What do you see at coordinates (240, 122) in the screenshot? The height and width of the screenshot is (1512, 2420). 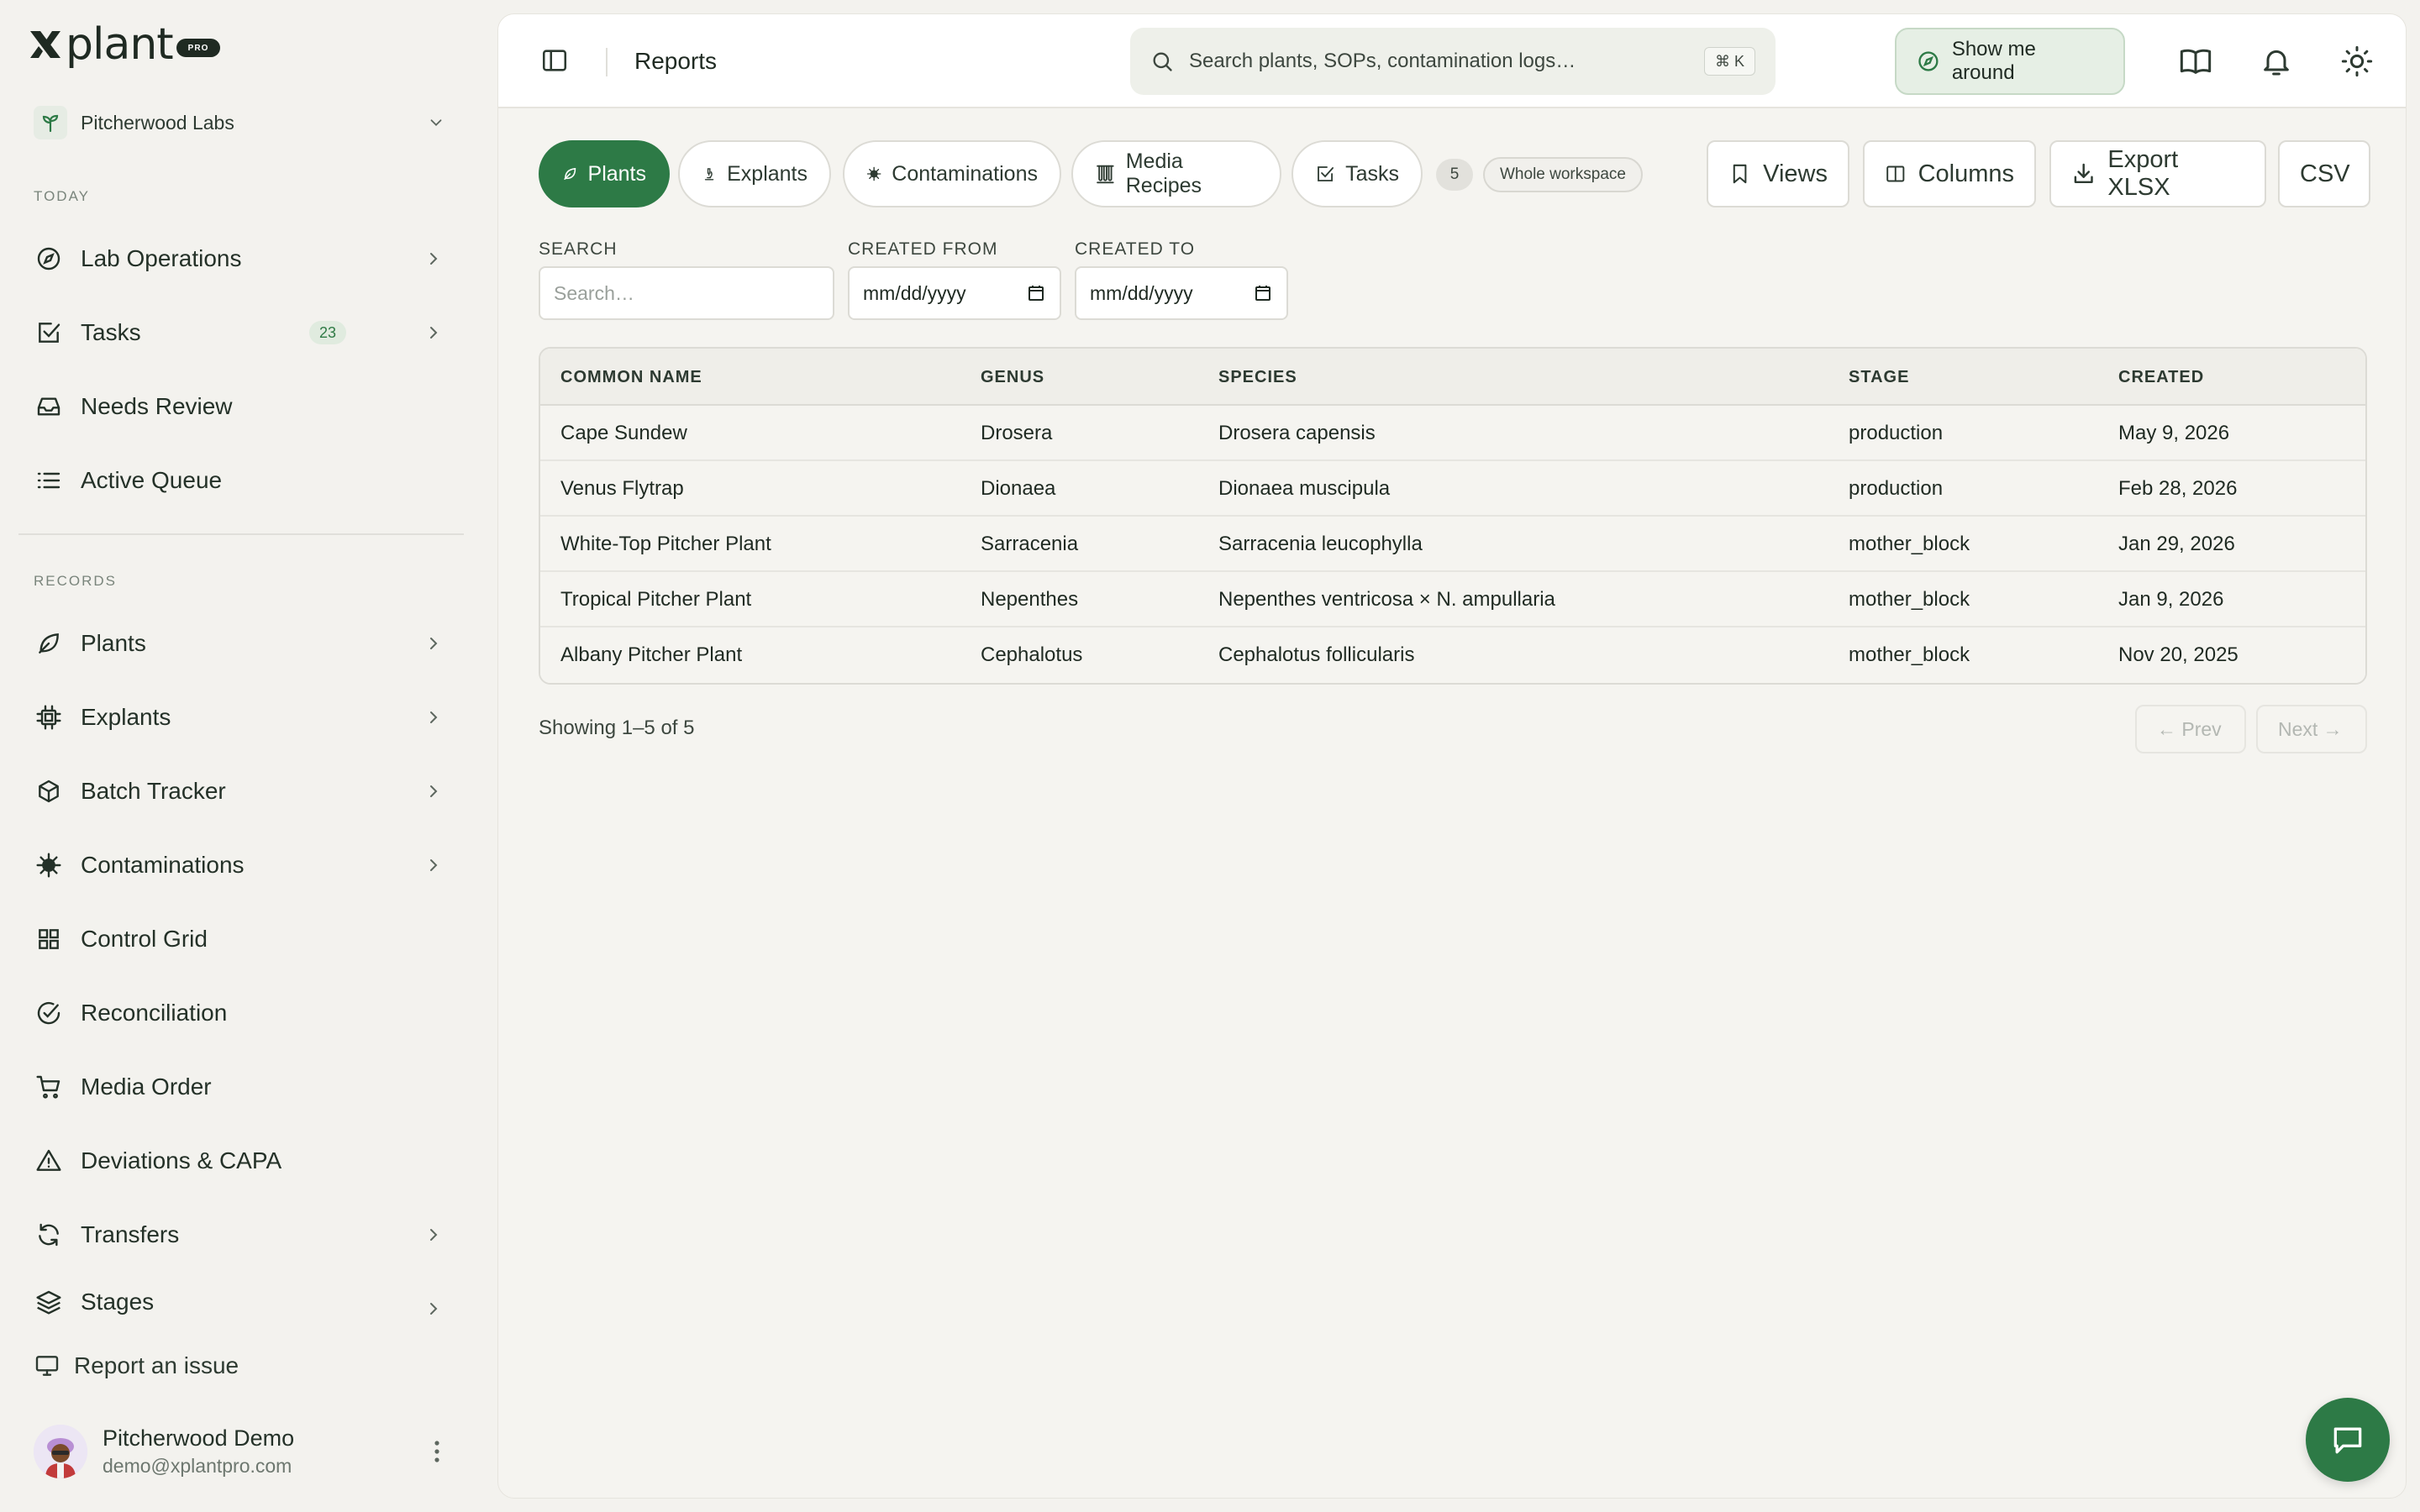 I see `org-switcher: Pitcherwood Labs` at bounding box center [240, 122].